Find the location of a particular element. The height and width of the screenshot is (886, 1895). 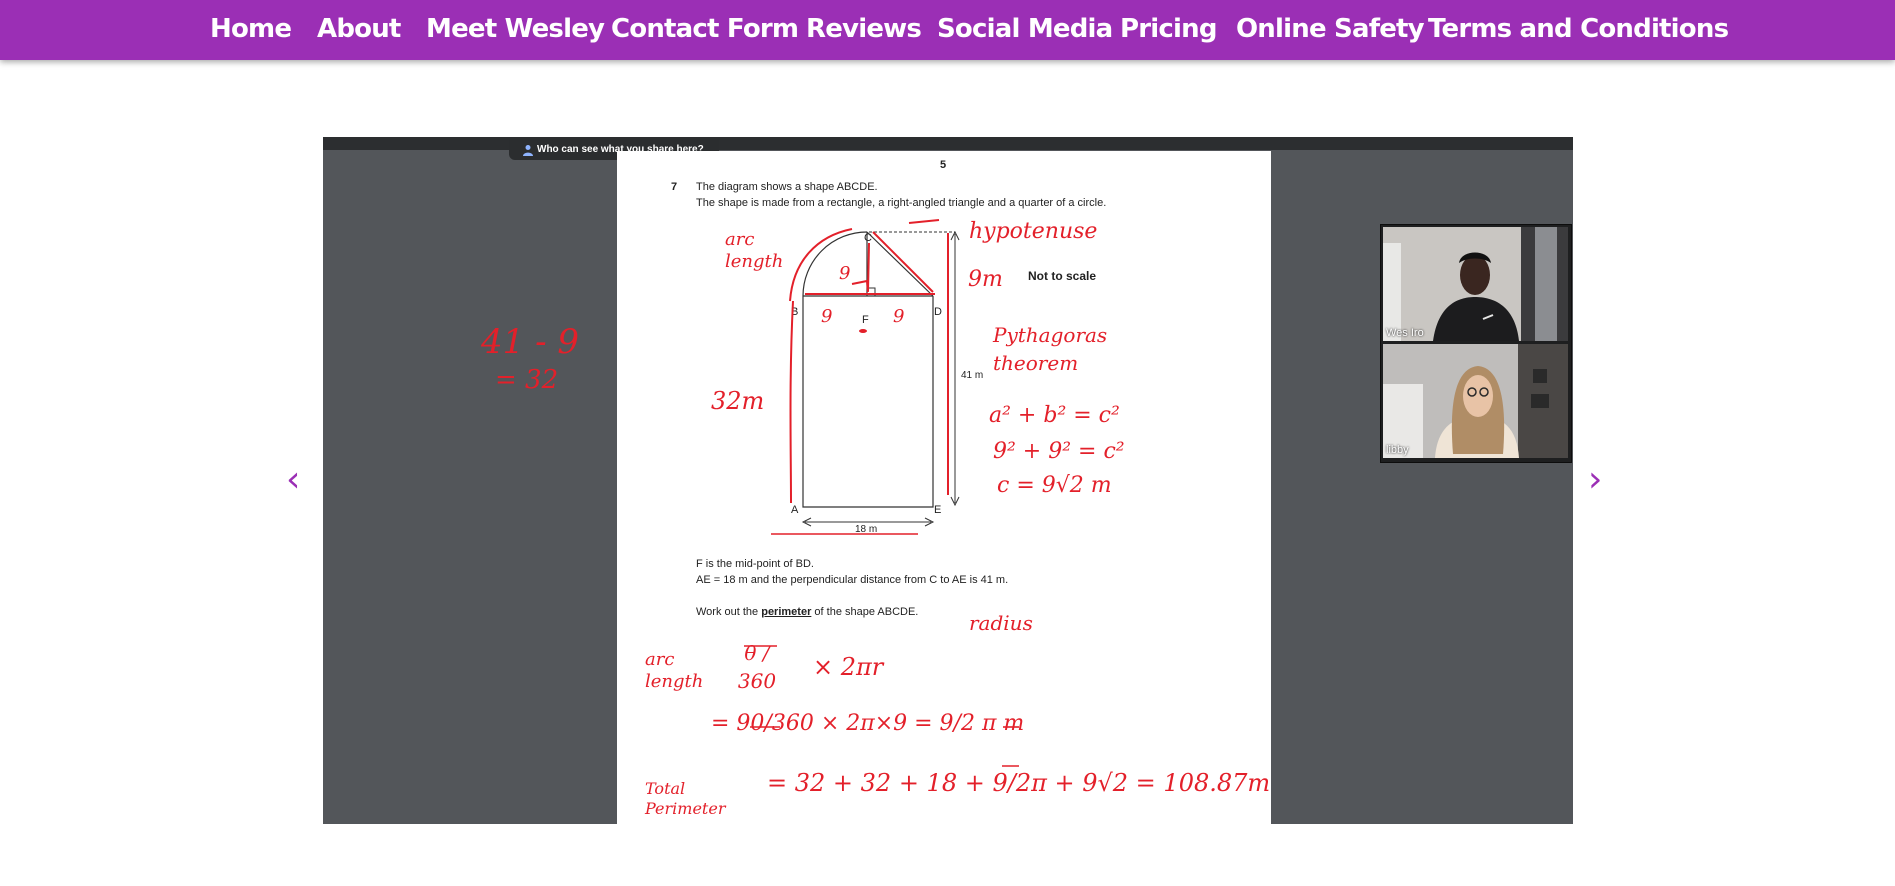

nav-contact-form-link: Contact Form is located at coordinates (705, 29).